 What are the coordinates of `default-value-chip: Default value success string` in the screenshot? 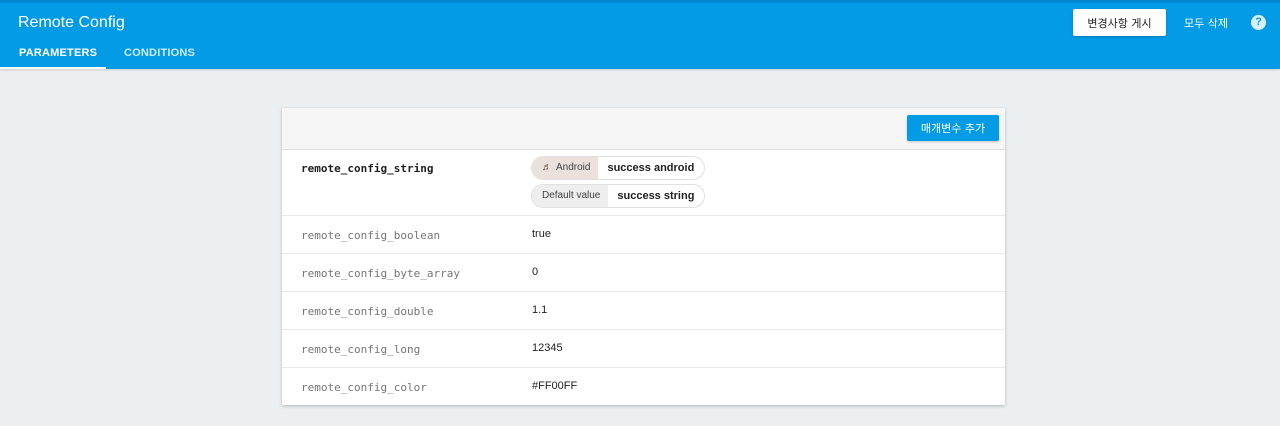 It's located at (618, 196).